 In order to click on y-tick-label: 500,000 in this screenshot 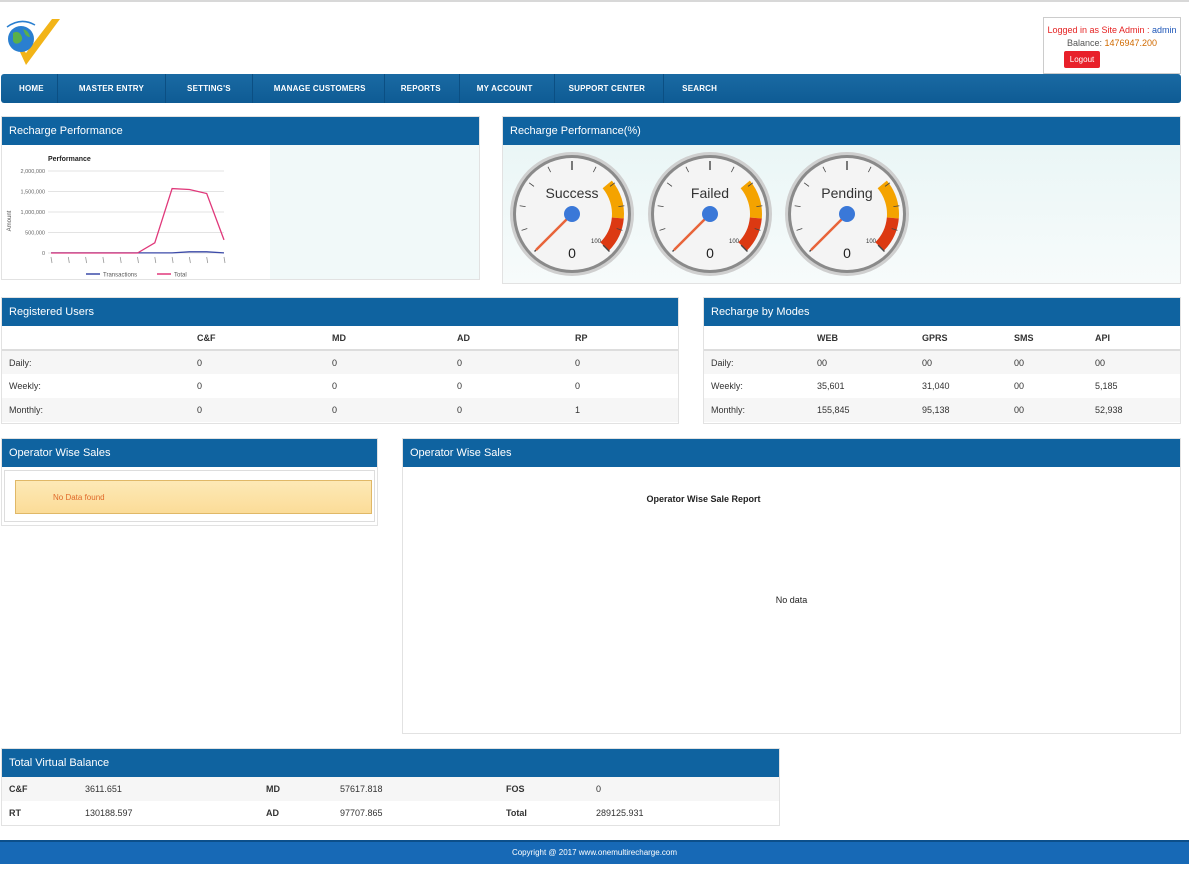, I will do `click(35, 234)`.